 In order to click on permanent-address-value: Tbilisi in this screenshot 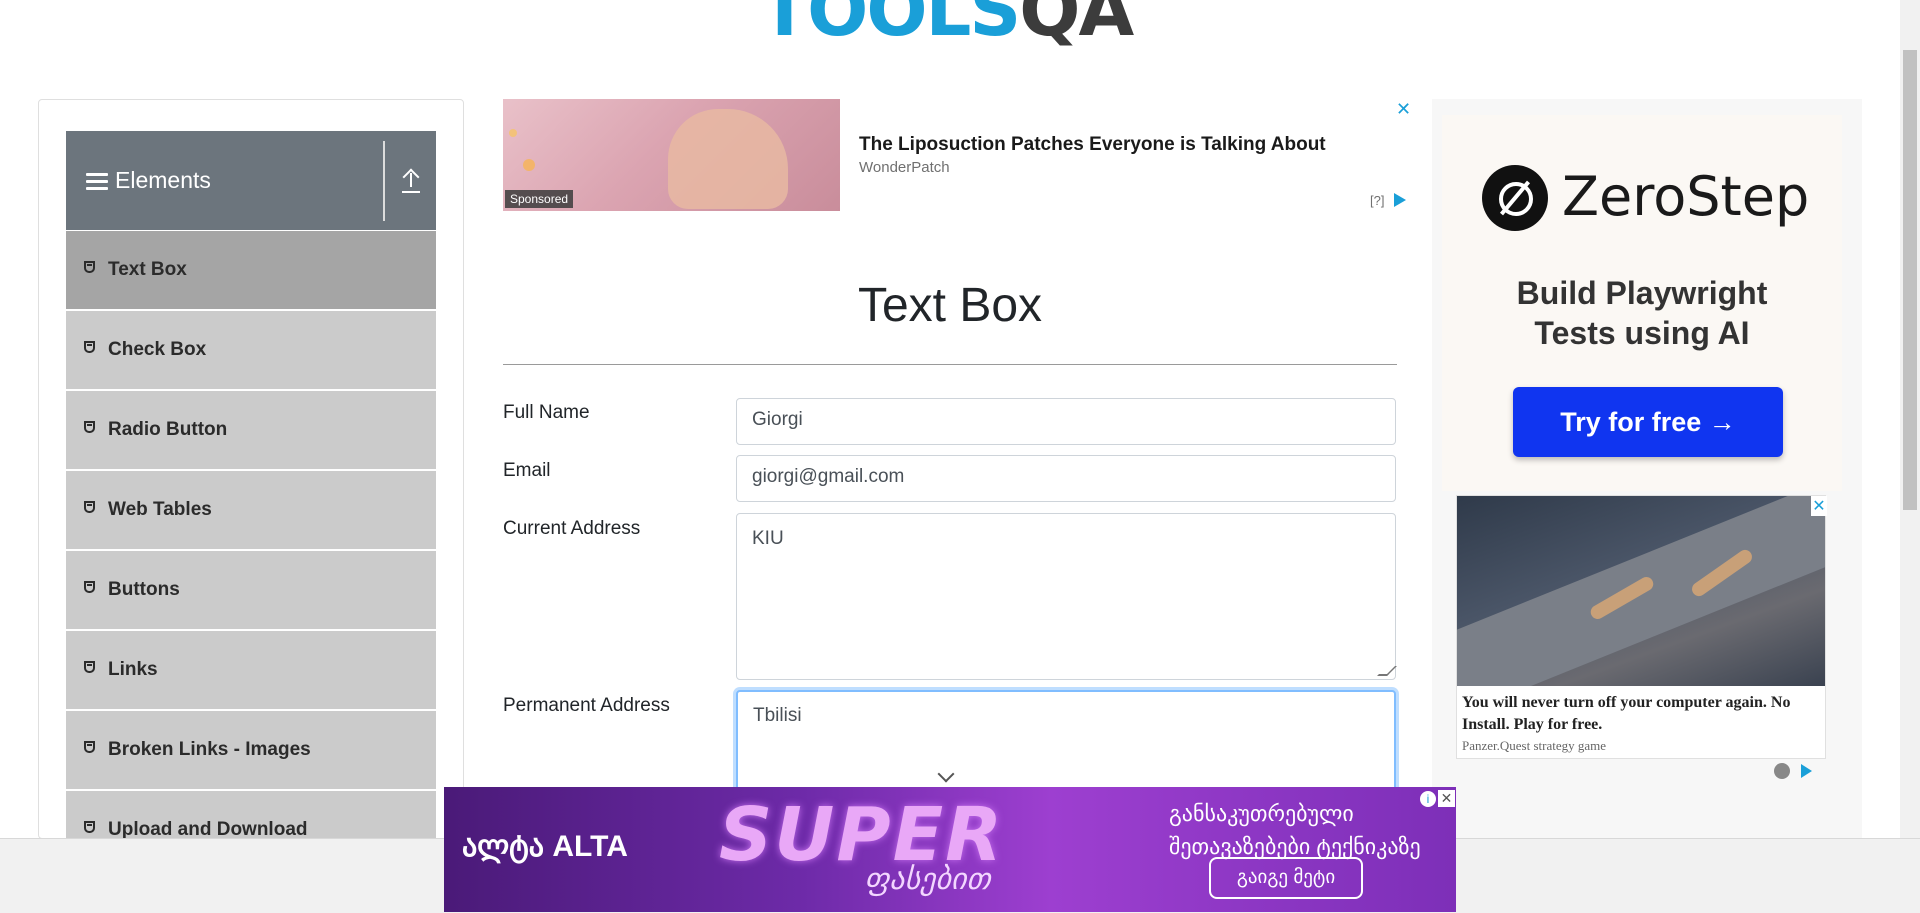, I will do `click(777, 715)`.